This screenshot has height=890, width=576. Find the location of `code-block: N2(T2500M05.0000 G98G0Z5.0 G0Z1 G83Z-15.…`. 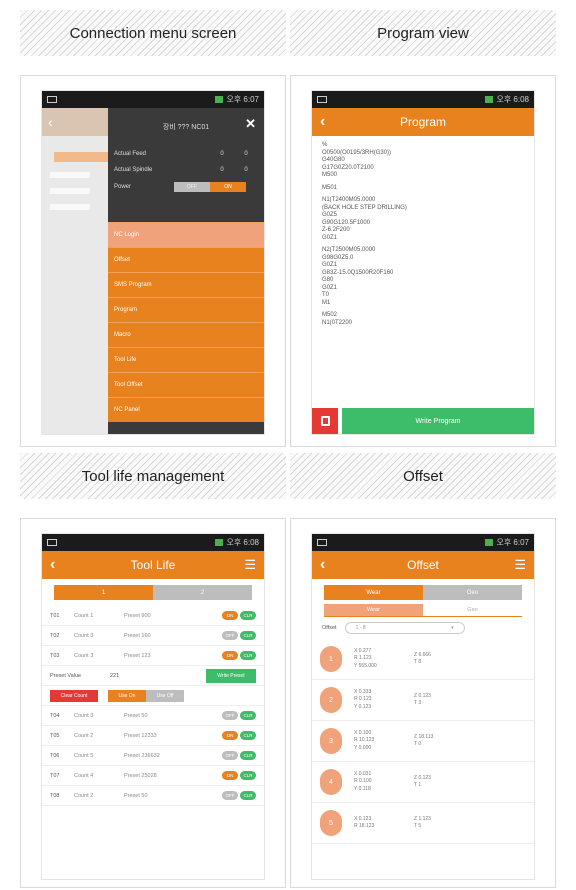

code-block: N2(T2500M05.0000 G98G0Z5.0 G0Z1 G83Z-15.… is located at coordinates (358, 276).